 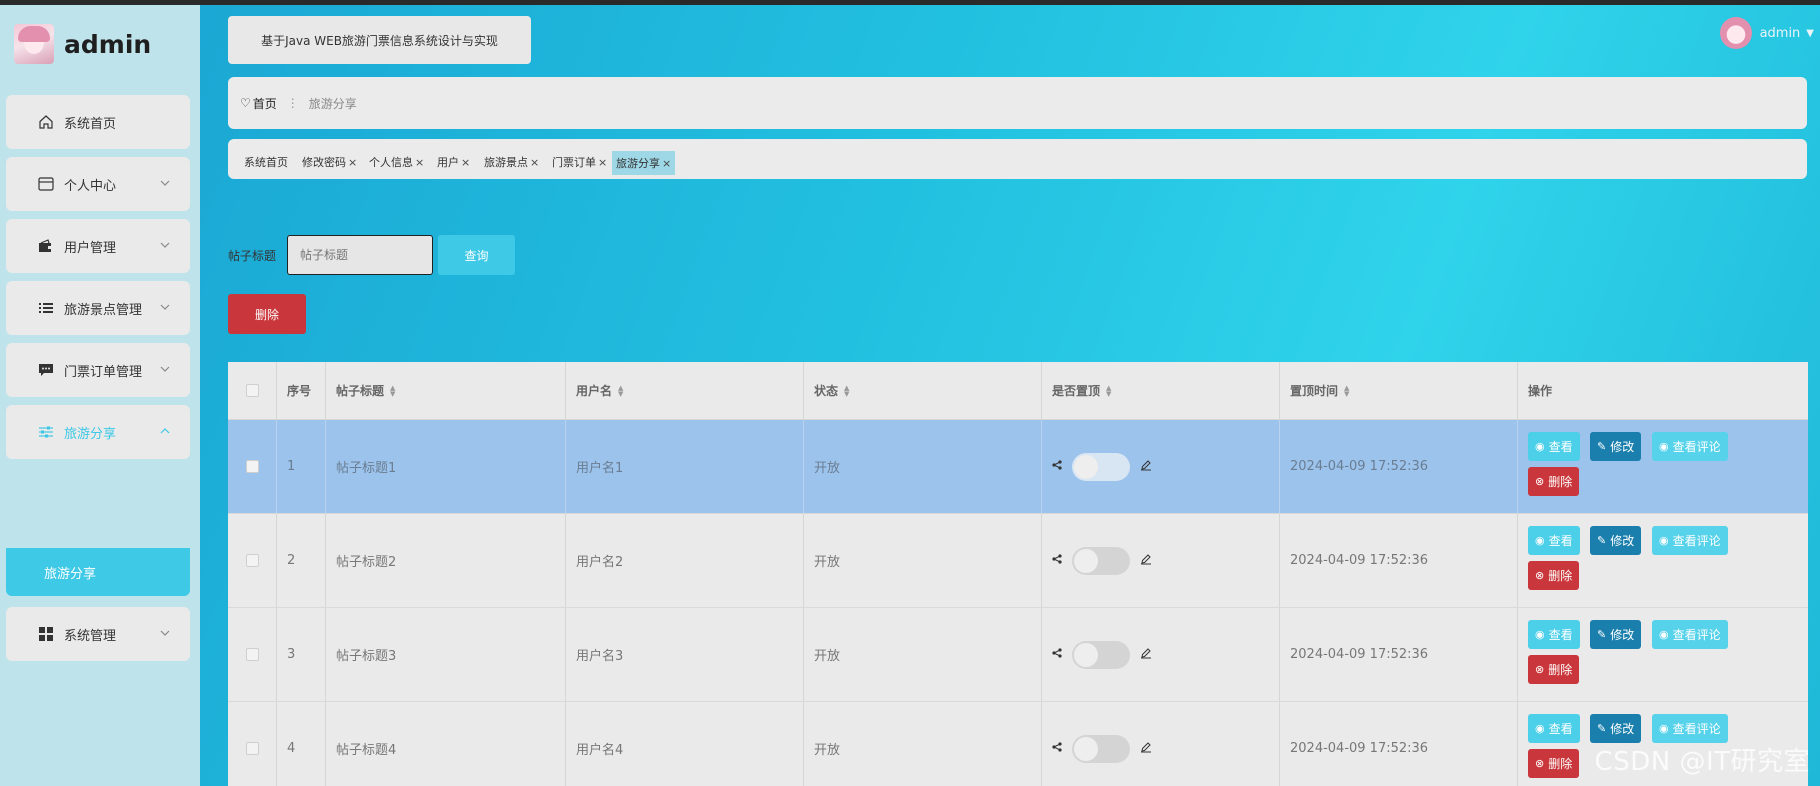 I want to click on sidebar-item-travel-share: 旅游分享, so click(x=98, y=432).